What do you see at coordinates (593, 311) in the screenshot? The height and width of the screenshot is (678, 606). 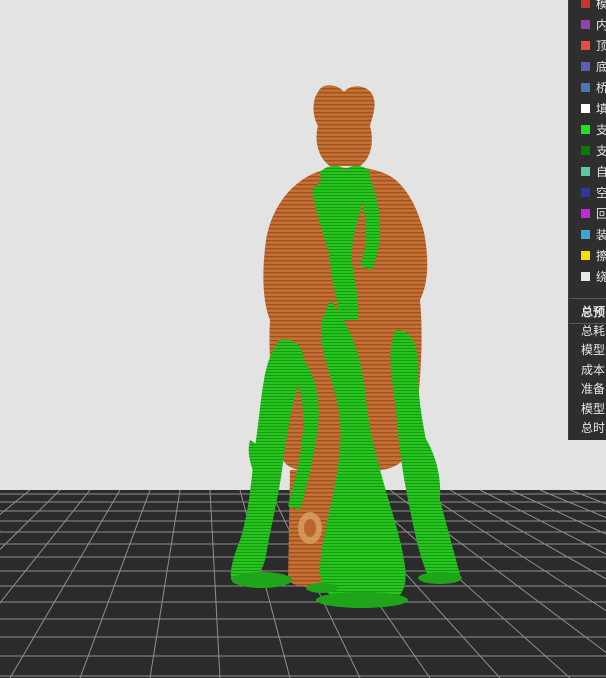 I see `summary-title: 总预` at bounding box center [593, 311].